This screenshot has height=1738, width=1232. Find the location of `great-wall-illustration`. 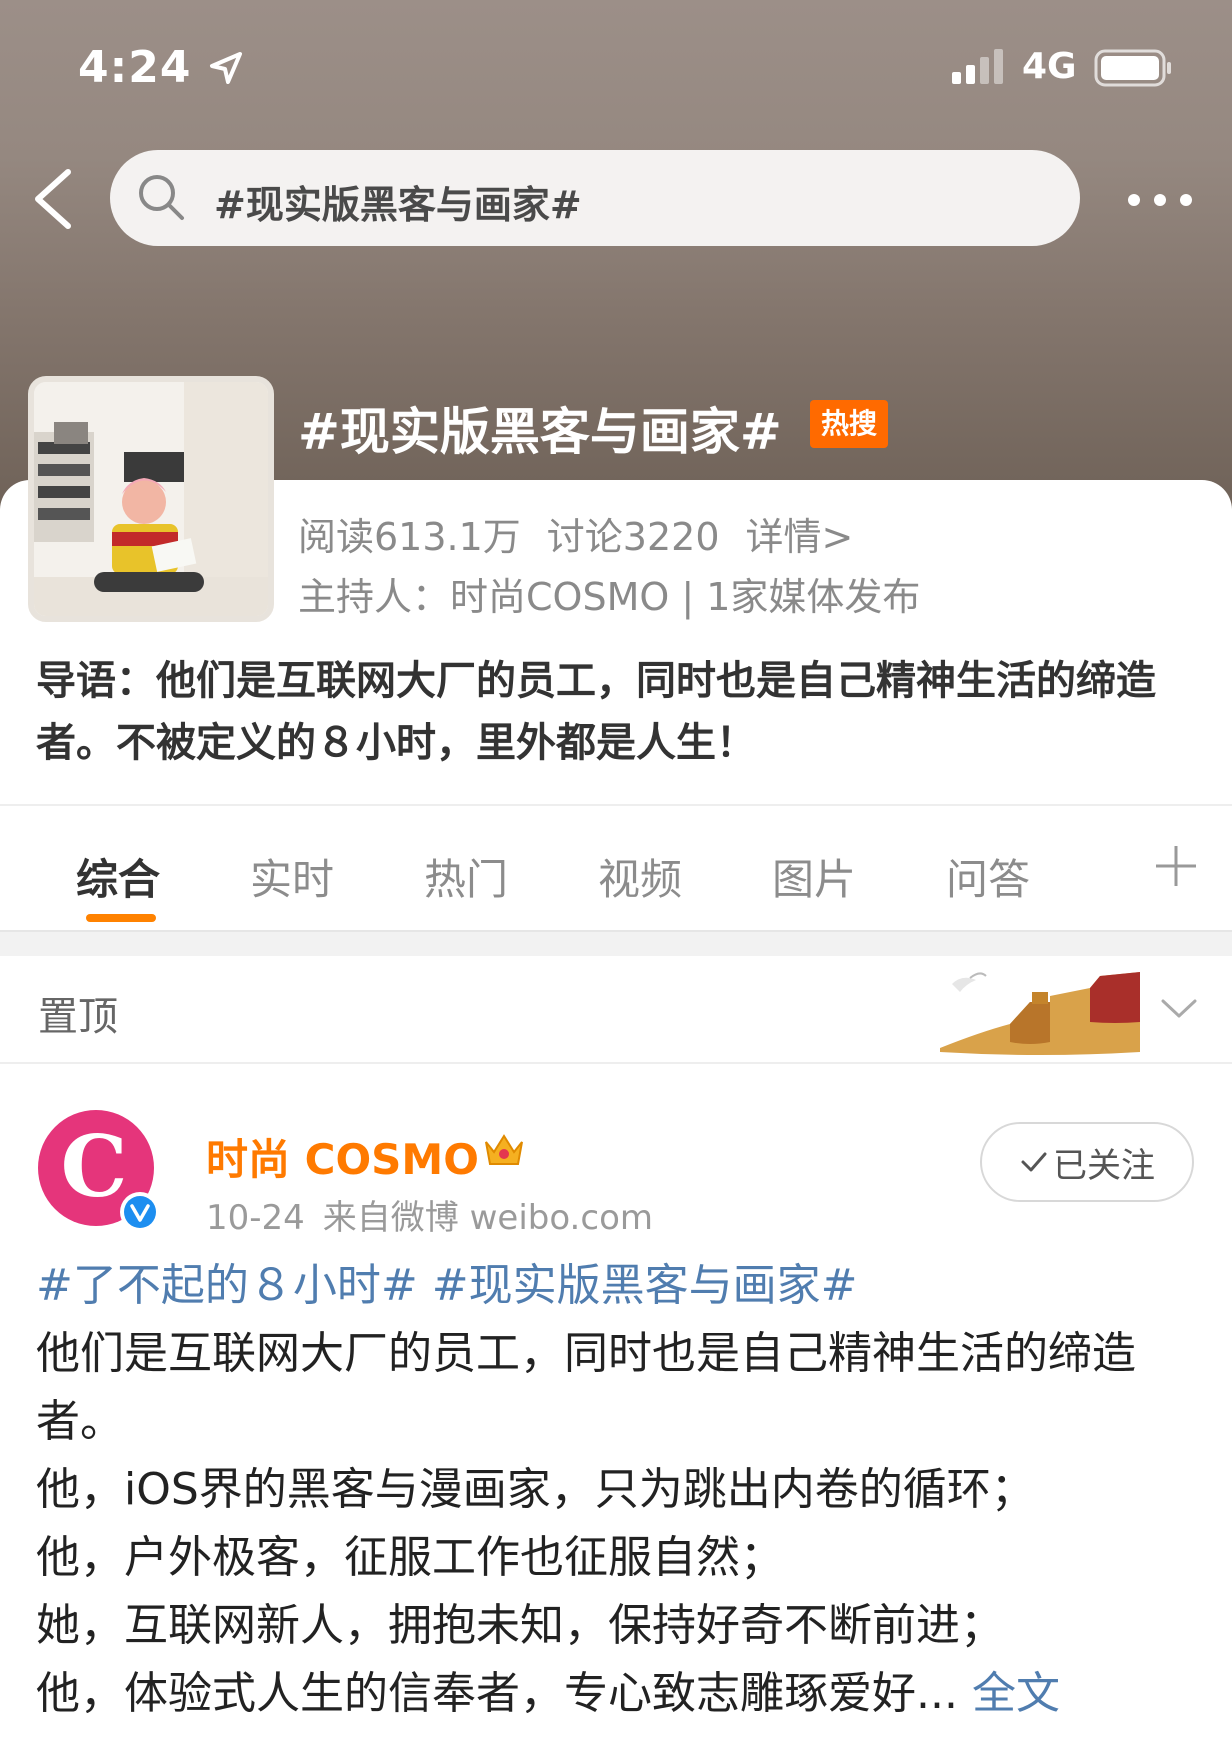

great-wall-illustration is located at coordinates (1040, 1013).